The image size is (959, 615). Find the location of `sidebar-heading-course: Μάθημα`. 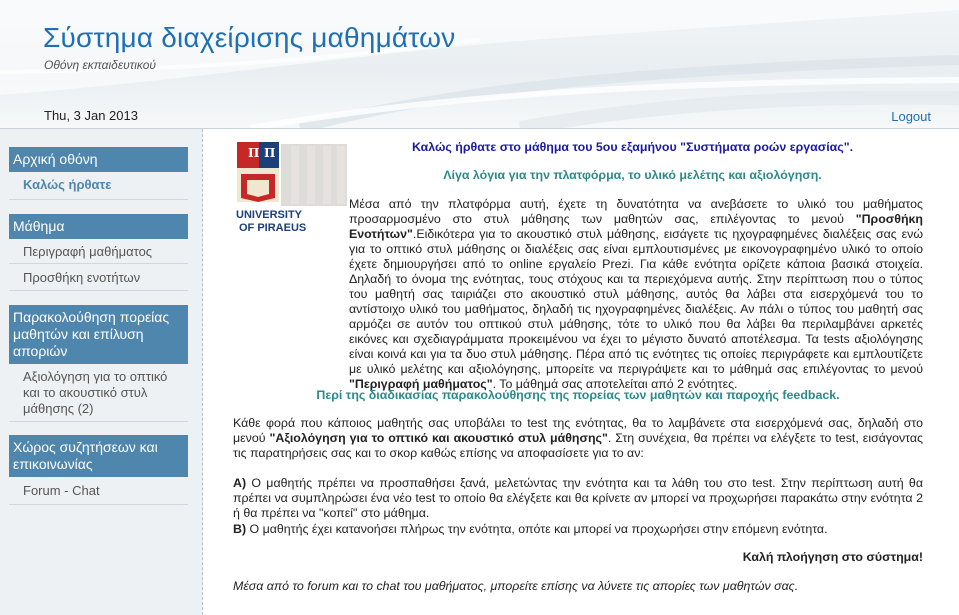

sidebar-heading-course: Μάθημα is located at coordinates (98, 226).